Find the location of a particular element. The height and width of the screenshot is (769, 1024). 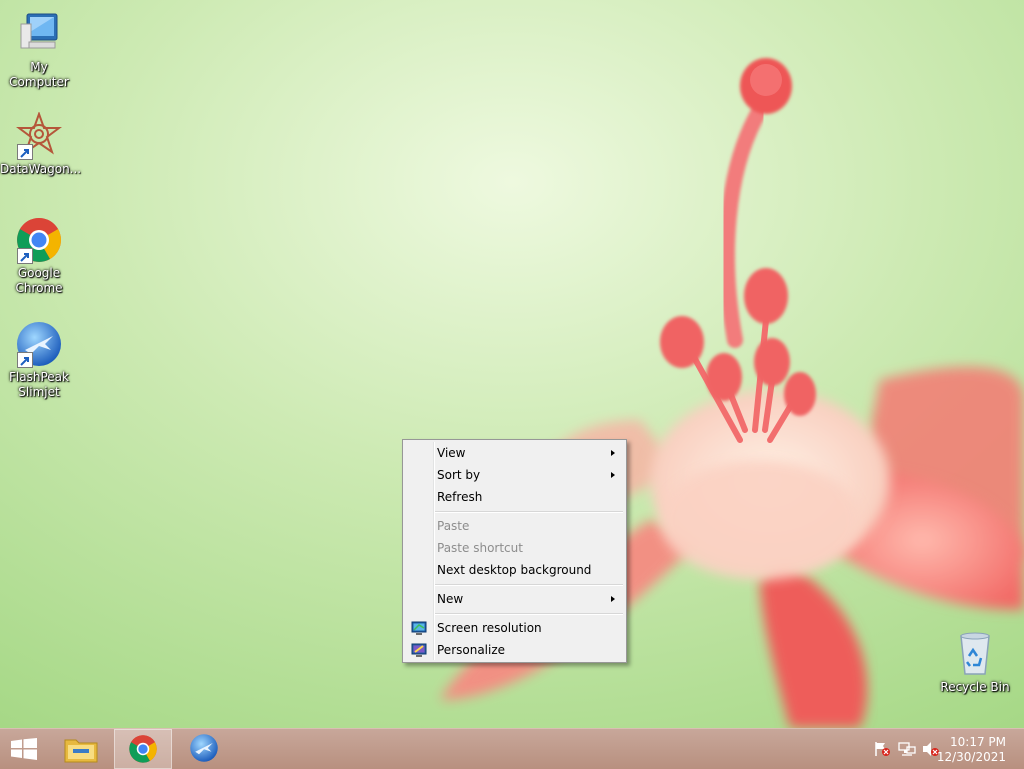

menu-item-paste-shortcut: Paste shortcut is located at coordinates (514, 548).